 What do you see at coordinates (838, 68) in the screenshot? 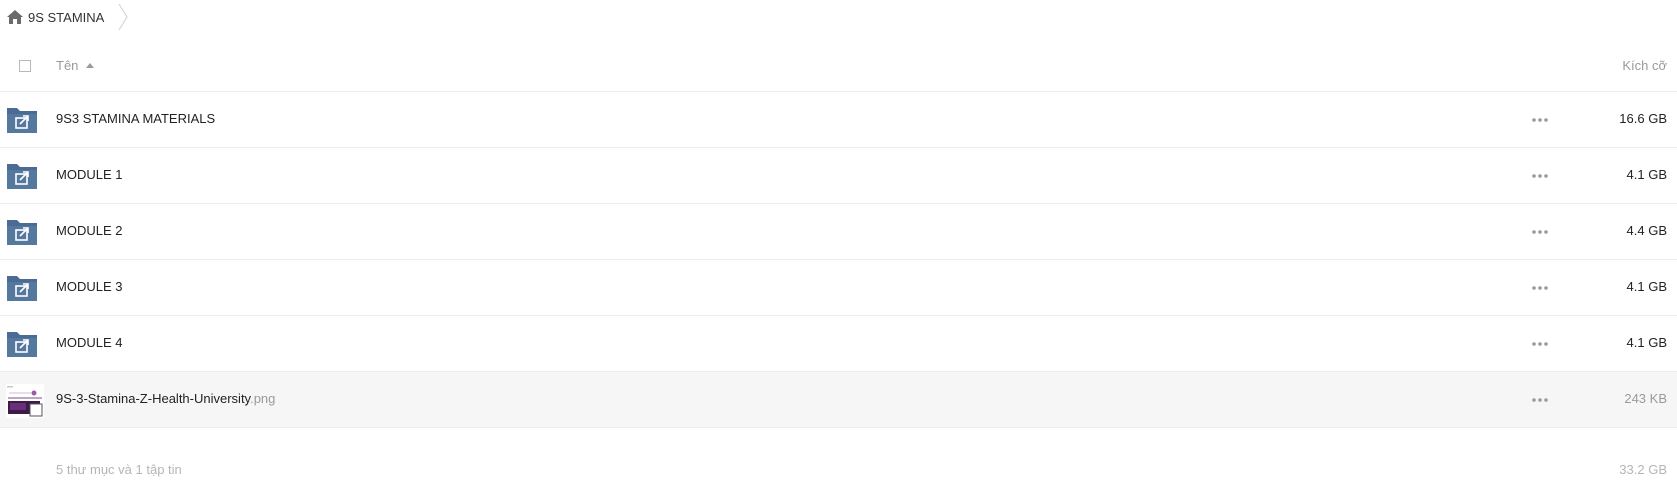
I see `file-list-header: Tên Kích cỡ` at bounding box center [838, 68].